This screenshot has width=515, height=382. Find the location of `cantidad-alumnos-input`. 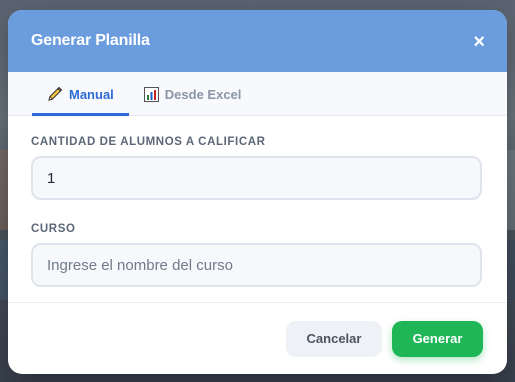

cantidad-alumnos-input is located at coordinates (256, 178).